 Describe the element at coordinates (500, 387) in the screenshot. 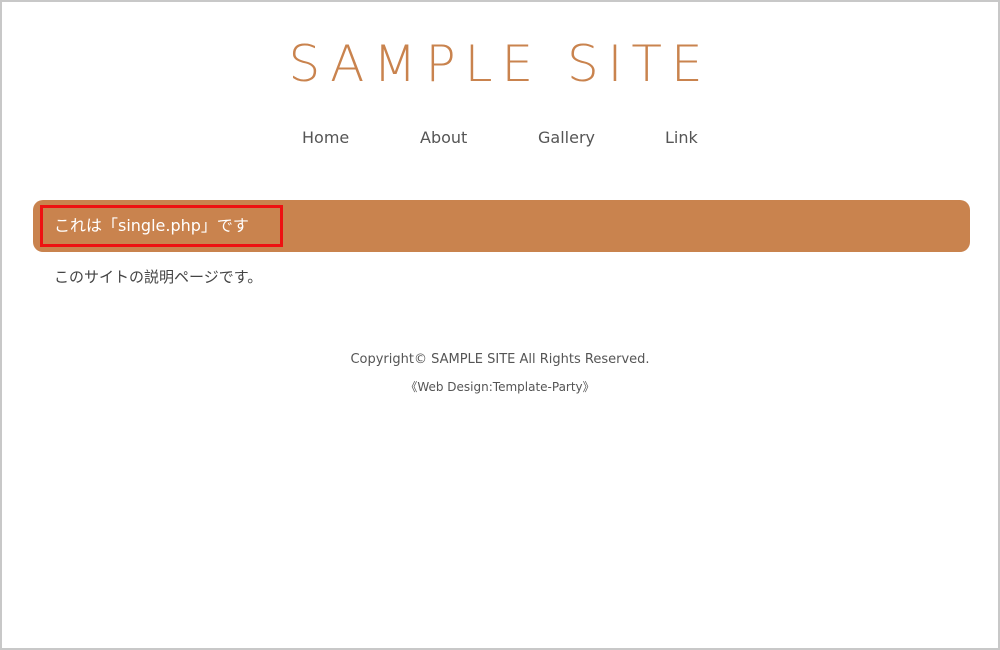

I see `footer-credit-link: 《Web Design:Template-Party》` at that location.